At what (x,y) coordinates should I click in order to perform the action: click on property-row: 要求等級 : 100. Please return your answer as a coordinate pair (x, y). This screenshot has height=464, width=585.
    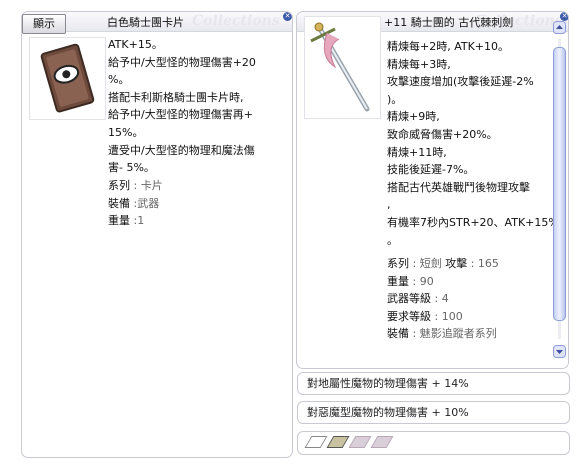
    Looking at the image, I should click on (443, 317).